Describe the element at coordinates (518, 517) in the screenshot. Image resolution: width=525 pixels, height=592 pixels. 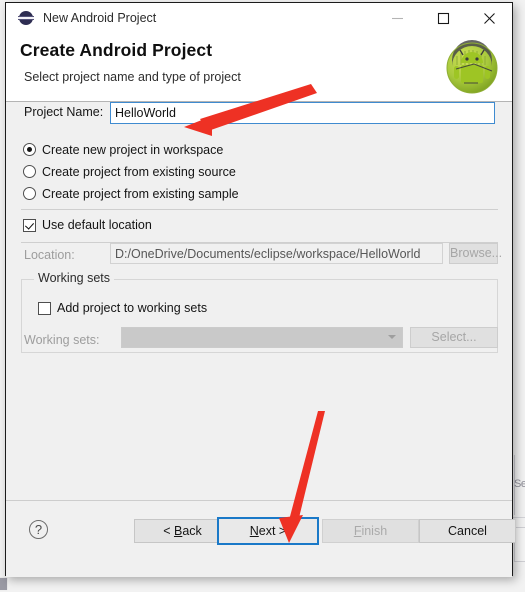
I see `background-divider` at that location.